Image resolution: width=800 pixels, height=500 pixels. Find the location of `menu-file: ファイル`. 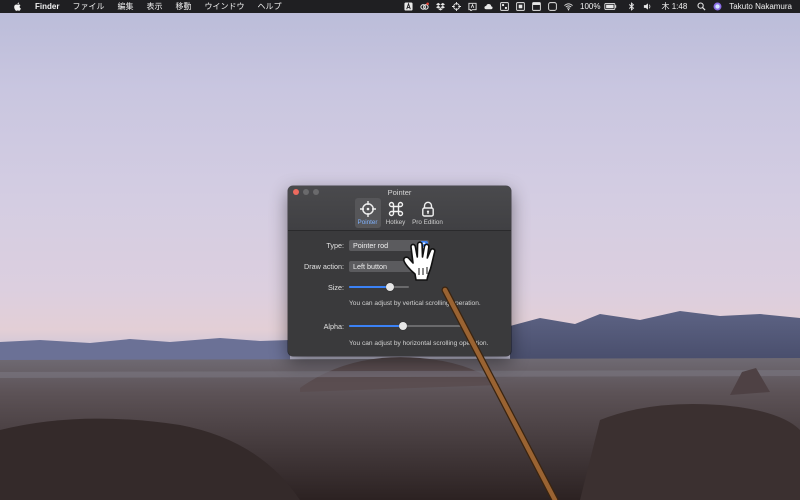

menu-file: ファイル is located at coordinates (88, 6).